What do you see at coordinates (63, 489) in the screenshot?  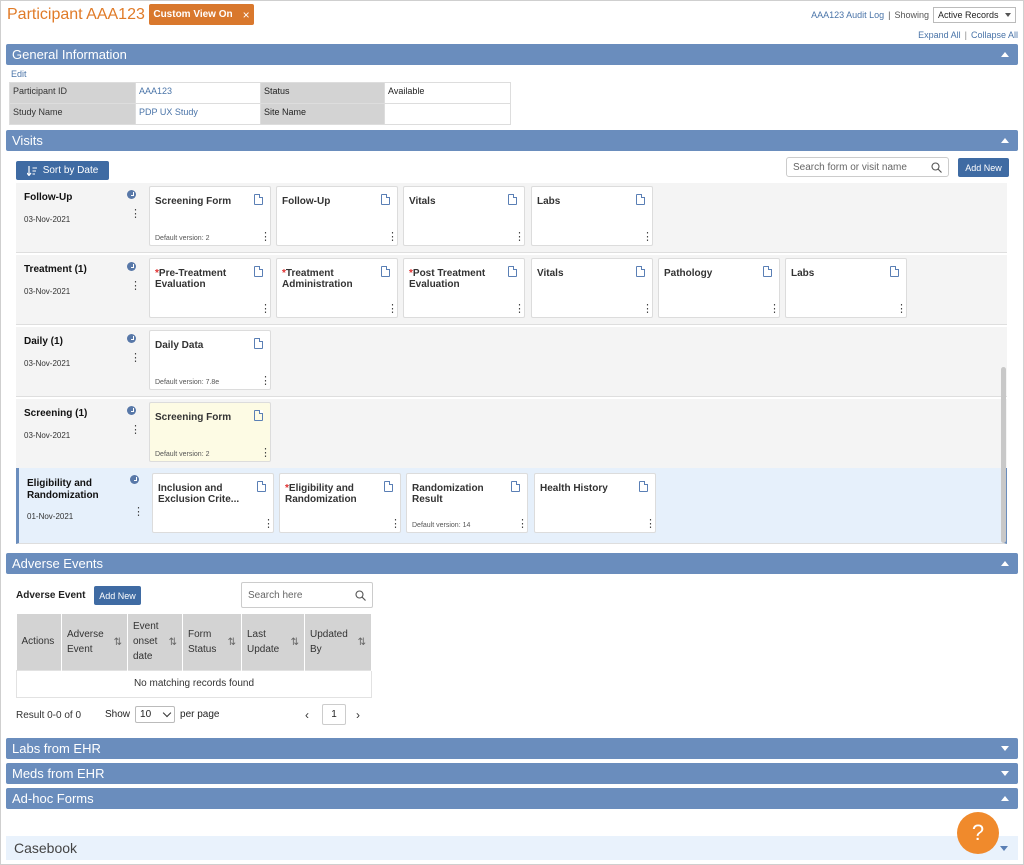 I see `visit-name: Eligibility and Randomization` at bounding box center [63, 489].